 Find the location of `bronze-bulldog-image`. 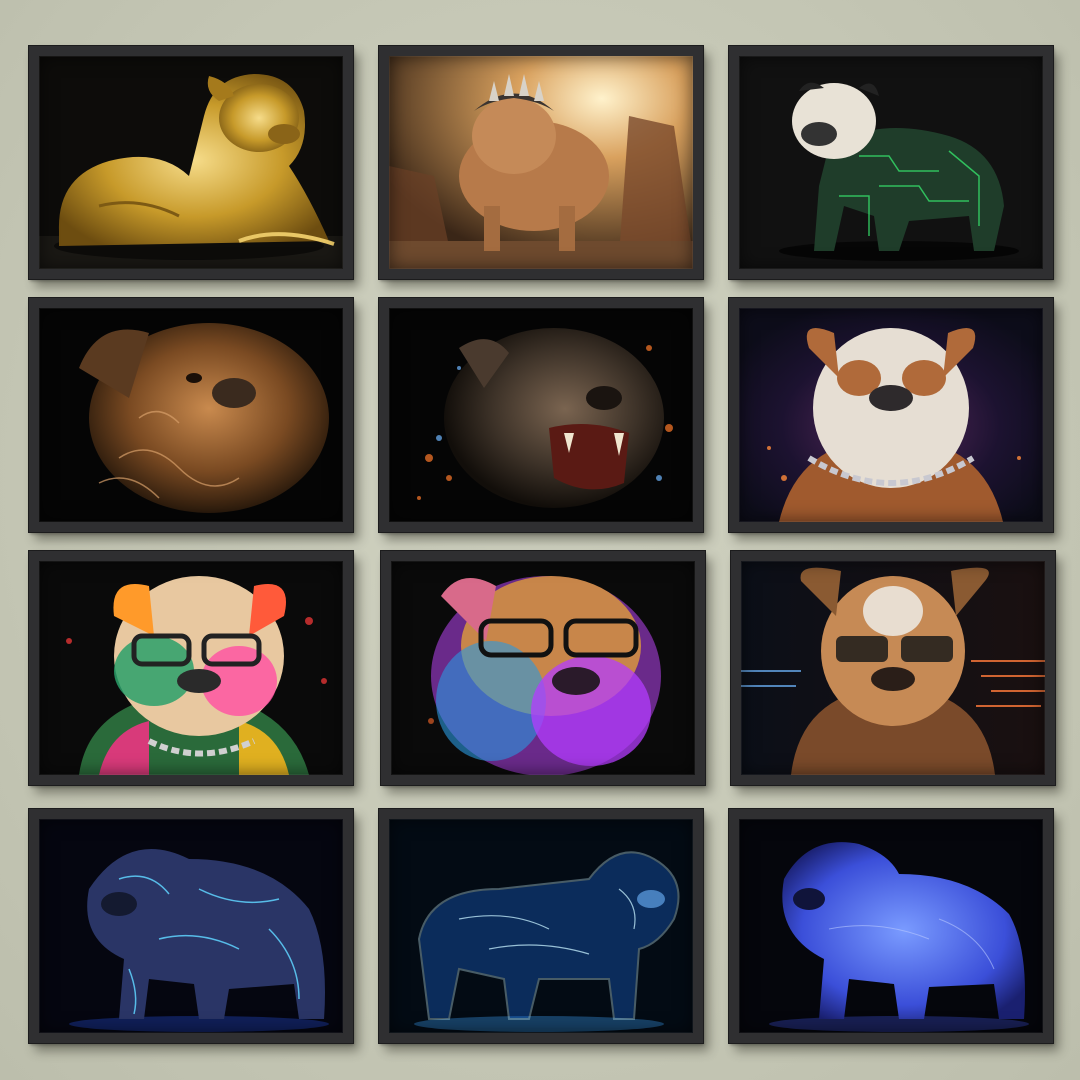

bronze-bulldog-image is located at coordinates (191, 415).